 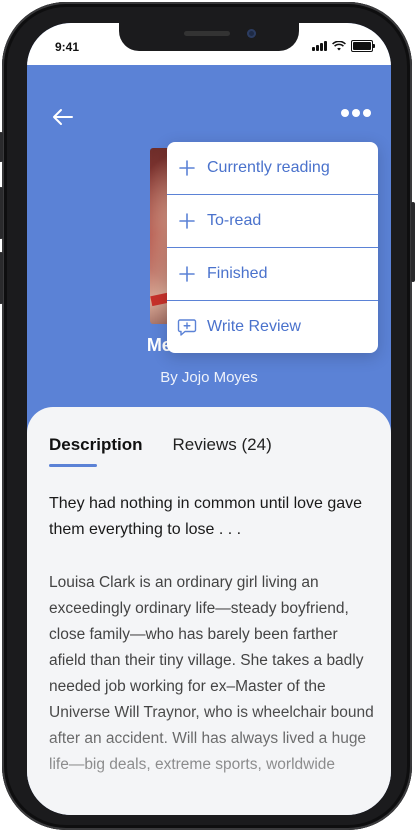 What do you see at coordinates (160, 451) in the screenshot?
I see `tab-bar: Description Reviews (24)` at bounding box center [160, 451].